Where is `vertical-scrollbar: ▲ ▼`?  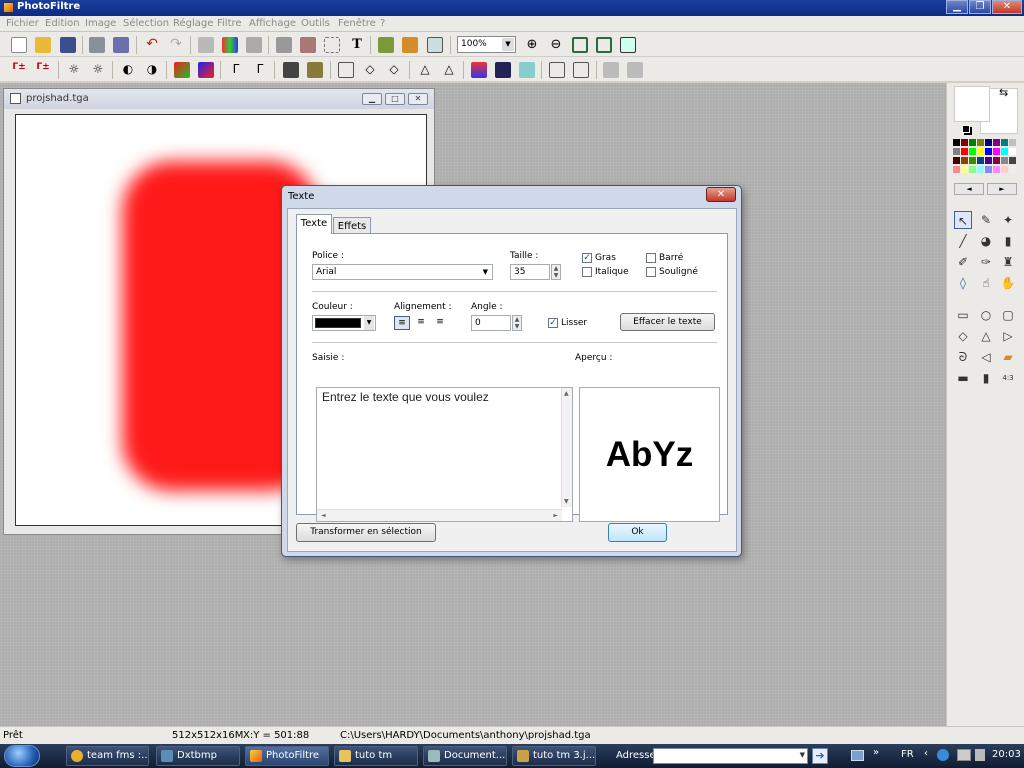
vertical-scrollbar: ▲ ▼ is located at coordinates (566, 447).